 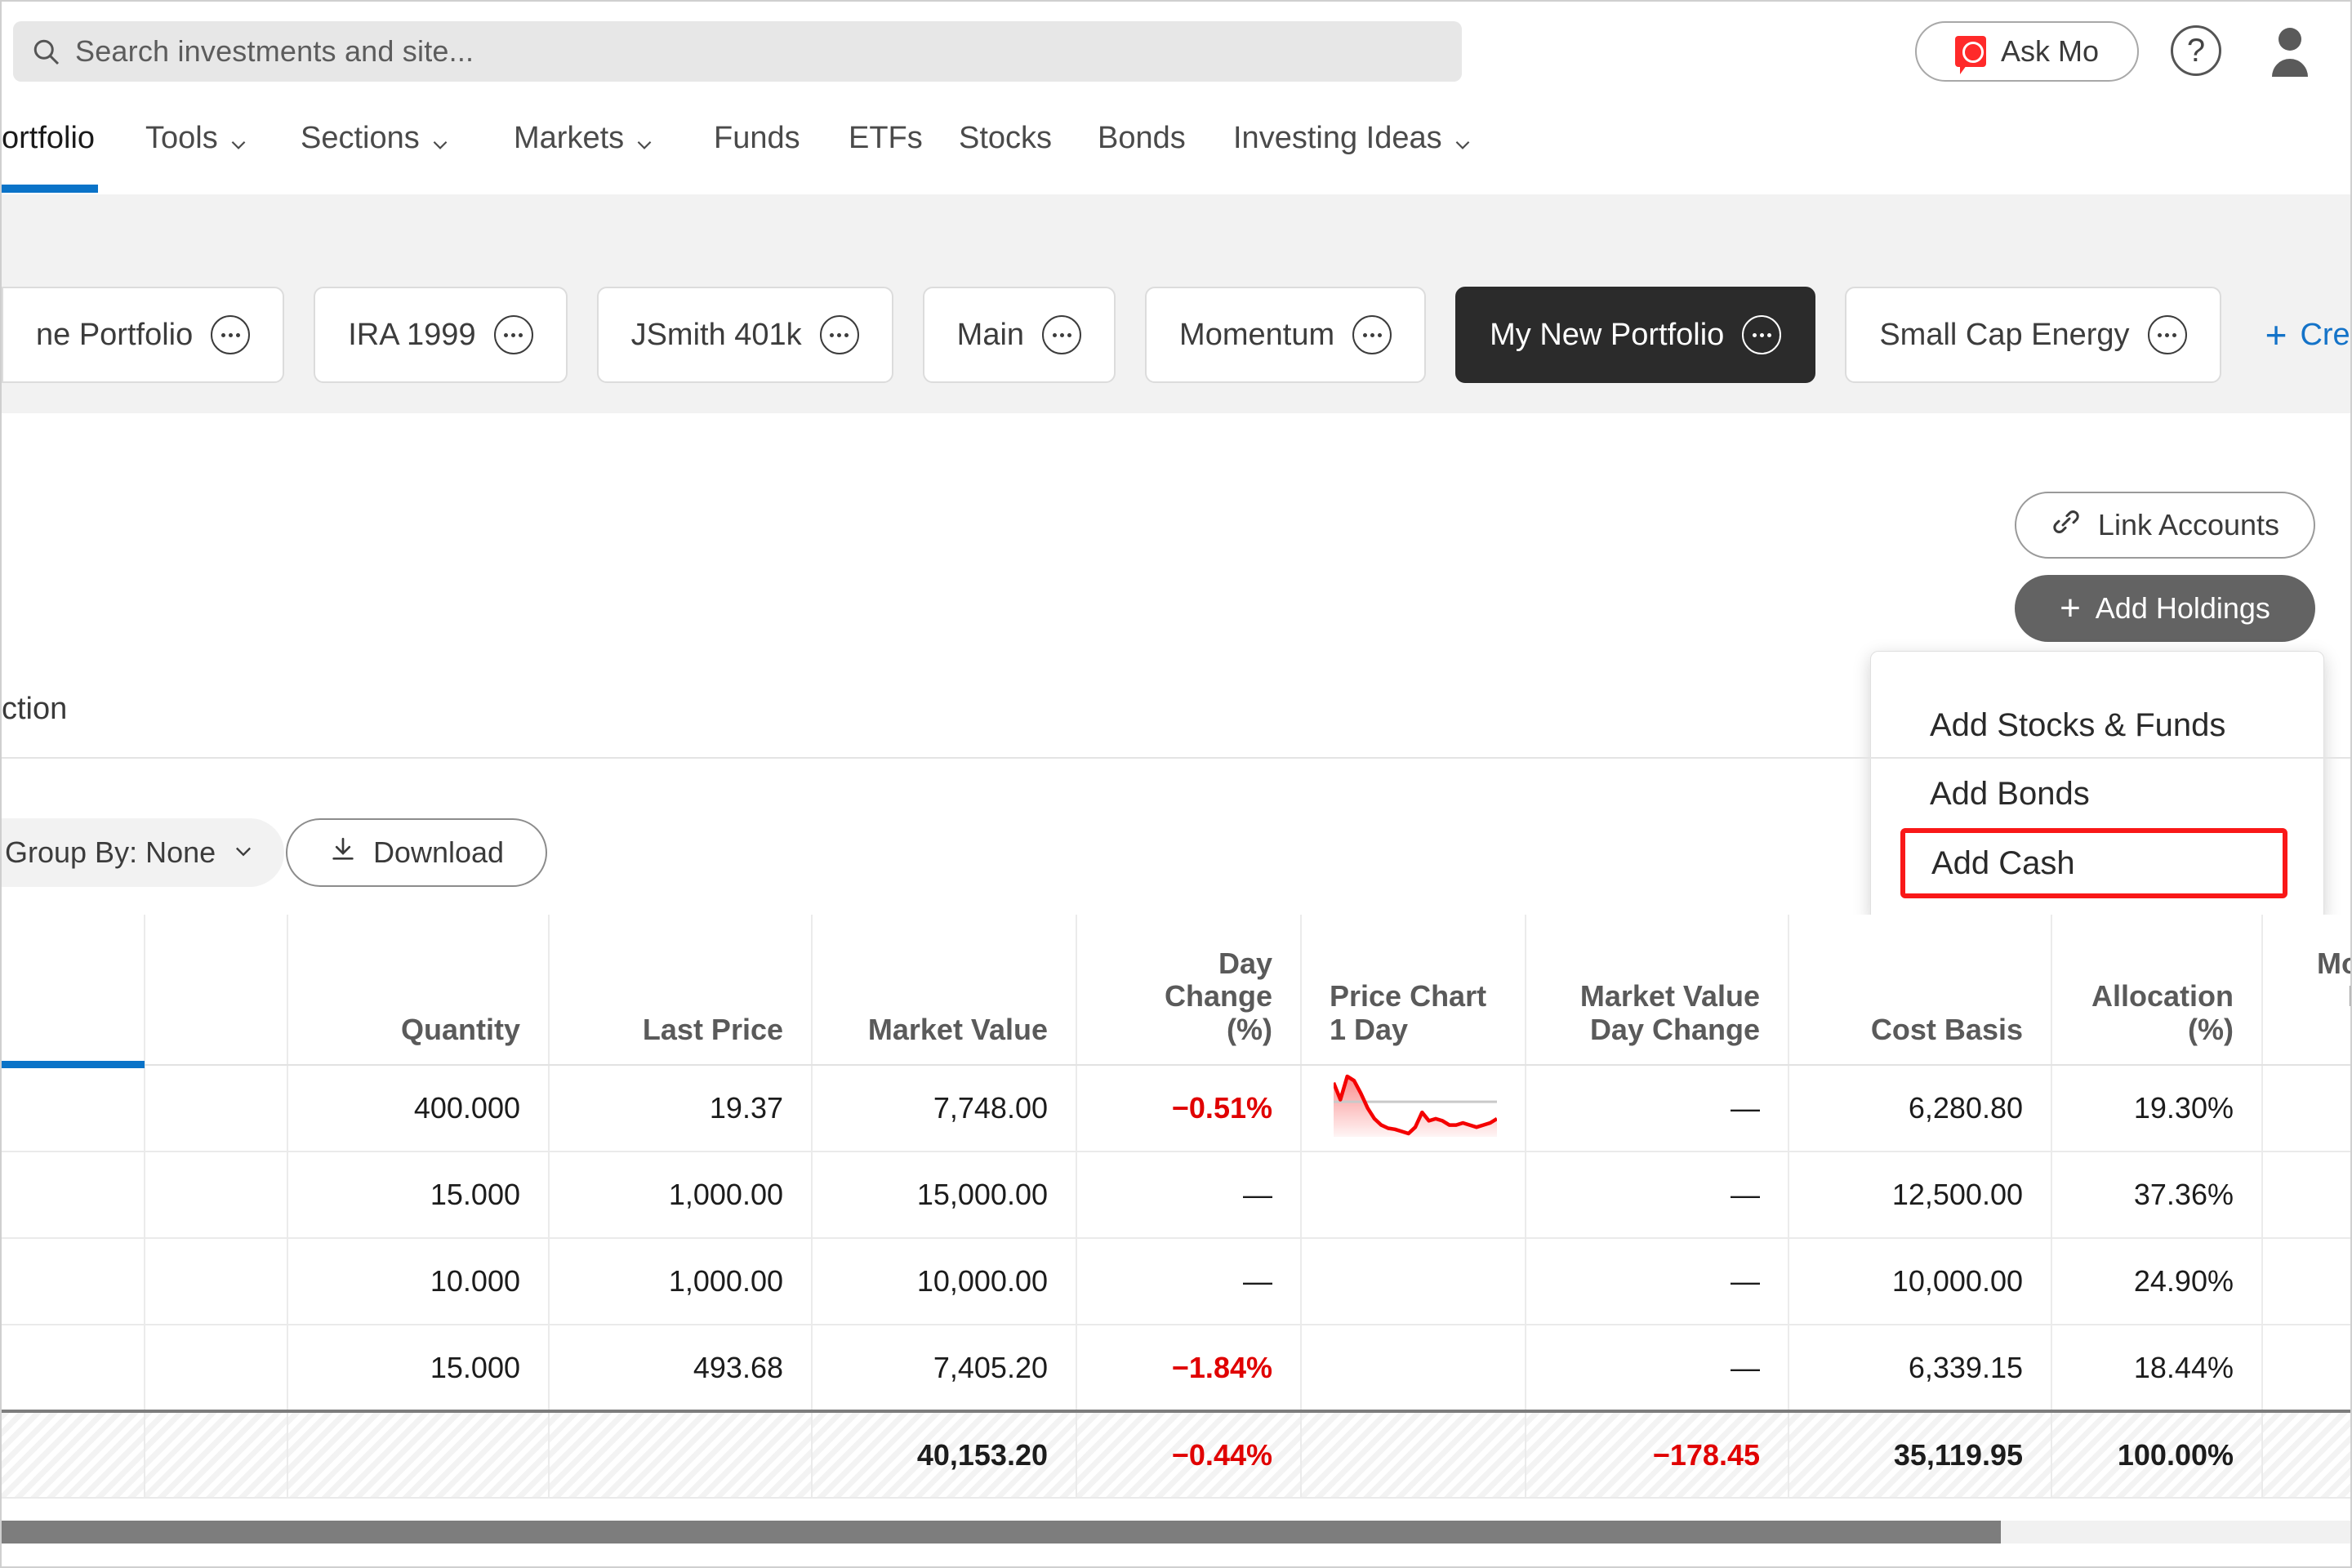 What do you see at coordinates (418, 1368) in the screenshot?
I see `cell-quantity: 15.000` at bounding box center [418, 1368].